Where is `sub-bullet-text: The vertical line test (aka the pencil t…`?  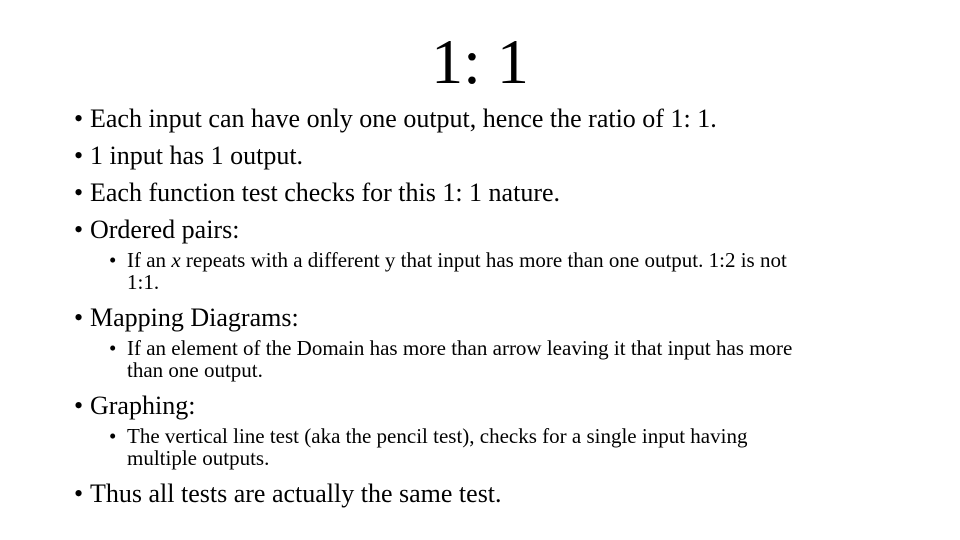 sub-bullet-text: The vertical line test (aka the pencil t… is located at coordinates (437, 436).